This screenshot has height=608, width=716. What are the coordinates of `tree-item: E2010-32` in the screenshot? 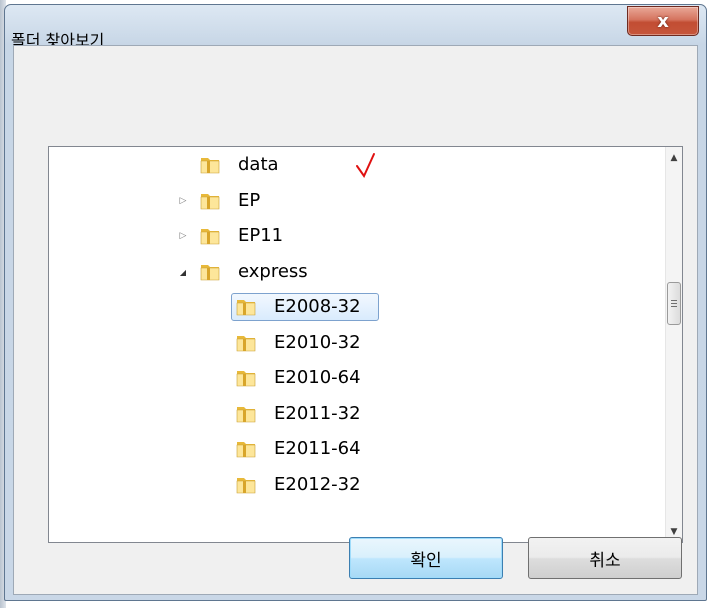 It's located at (349, 343).